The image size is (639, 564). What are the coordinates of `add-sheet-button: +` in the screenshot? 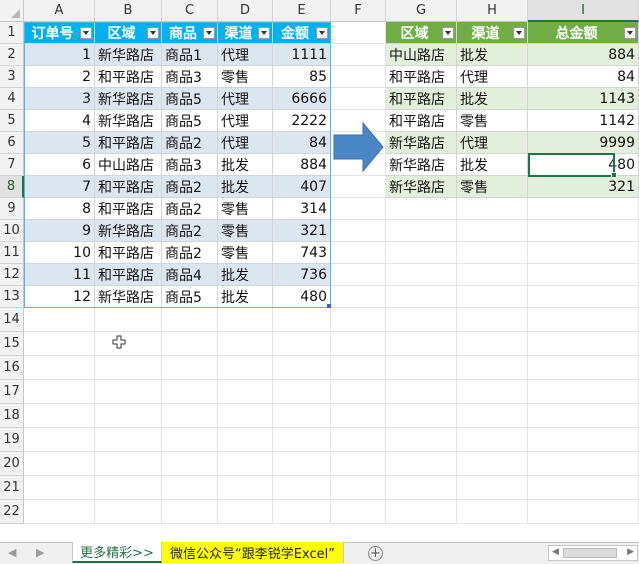 It's located at (375, 553).